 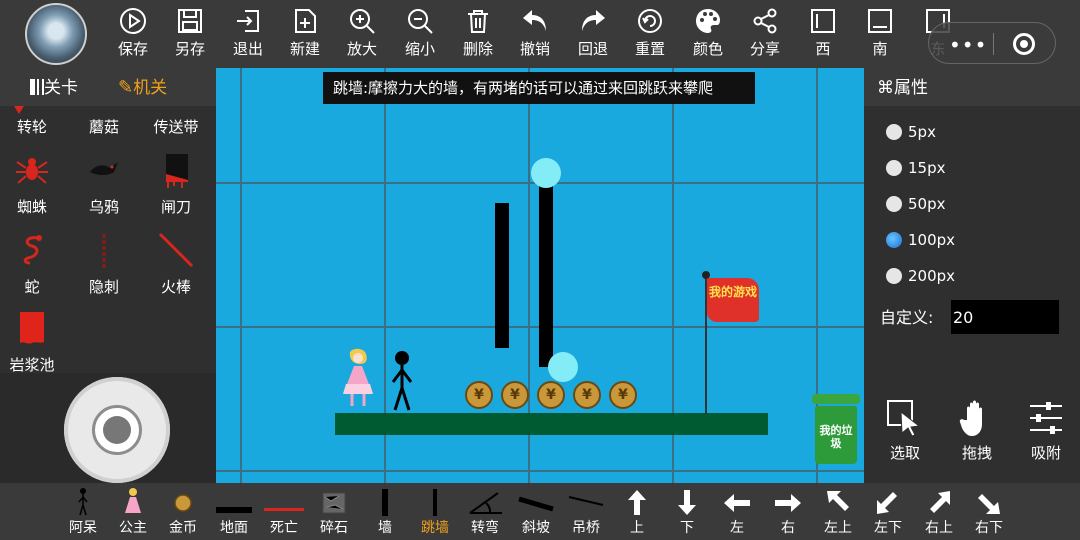 What do you see at coordinates (836, 399) in the screenshot?
I see `trash-bin-lid` at bounding box center [836, 399].